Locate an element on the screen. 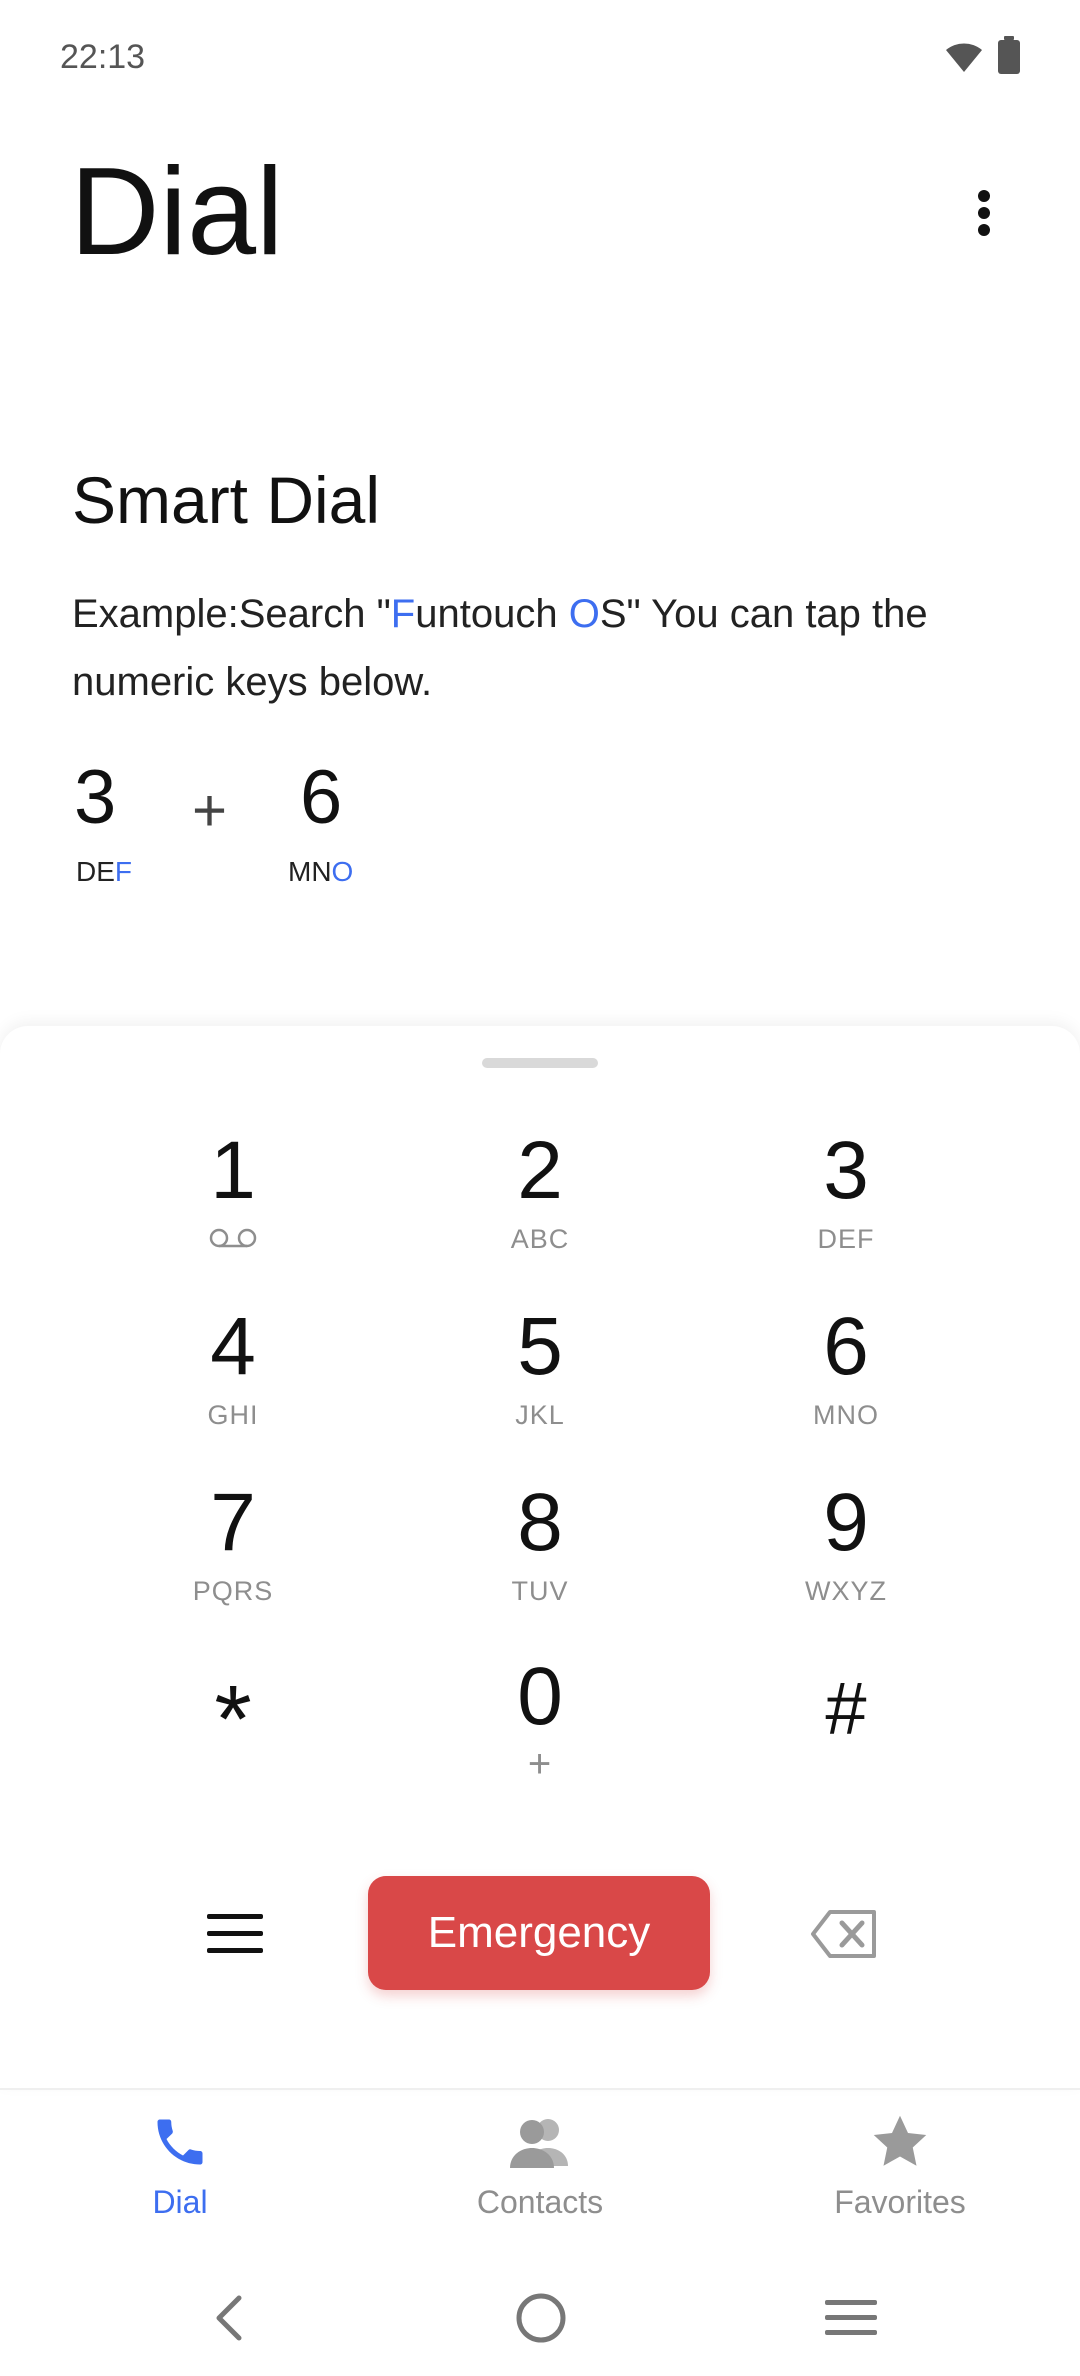 This screenshot has height=2376, width=1080. key-star: * is located at coordinates (233, 1746).